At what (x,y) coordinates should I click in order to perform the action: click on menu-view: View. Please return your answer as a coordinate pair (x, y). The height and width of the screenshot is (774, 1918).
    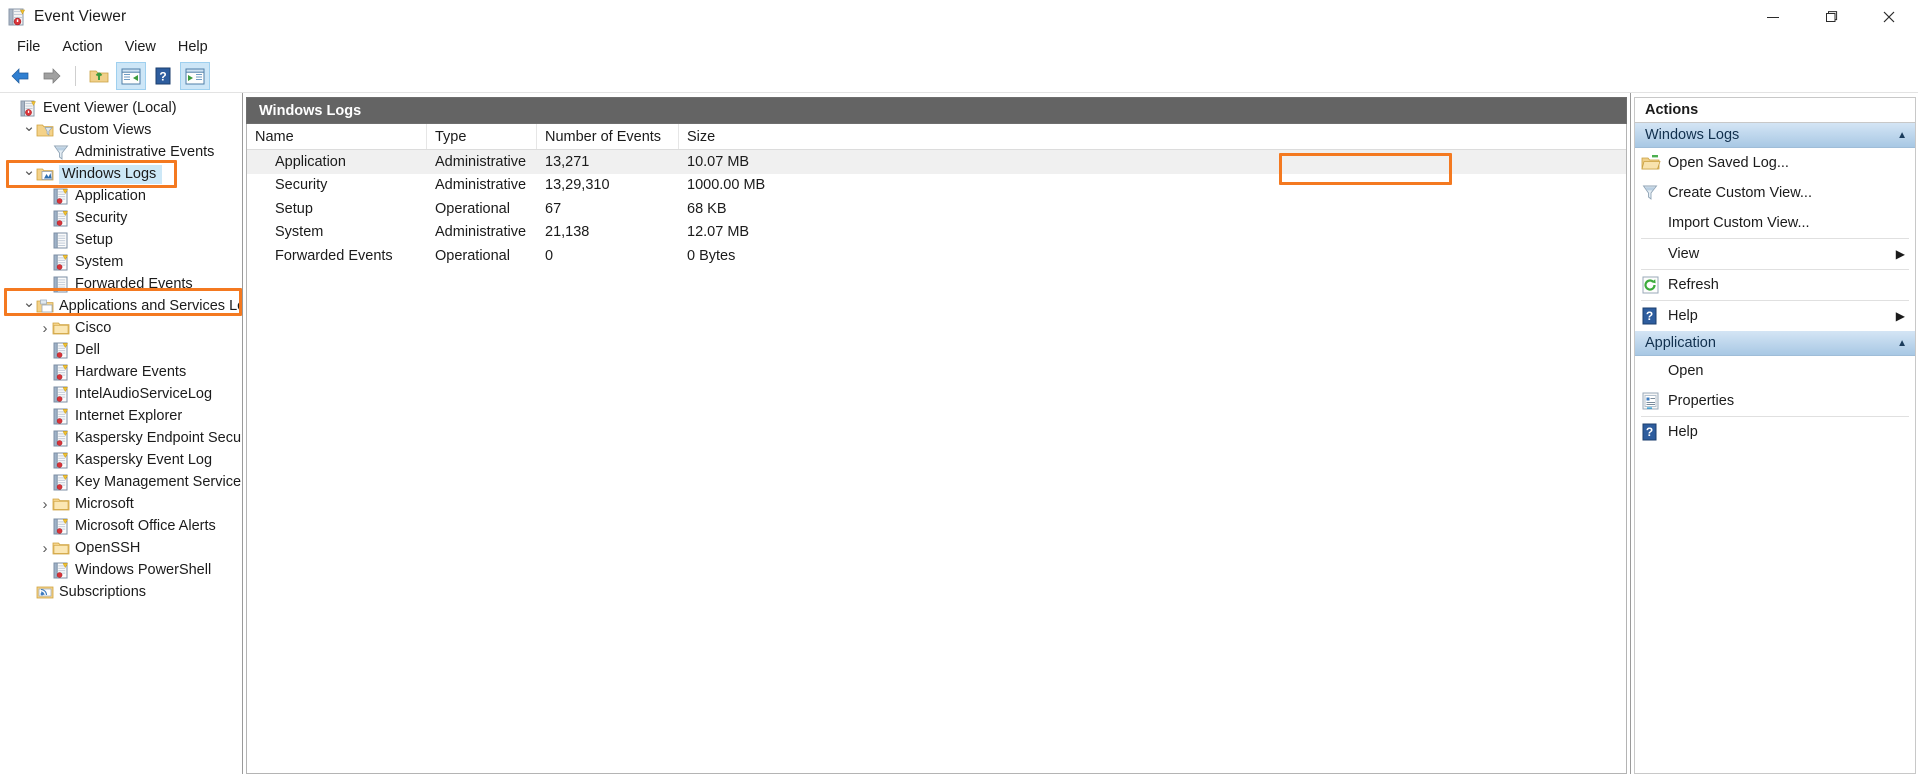
    Looking at the image, I should click on (140, 47).